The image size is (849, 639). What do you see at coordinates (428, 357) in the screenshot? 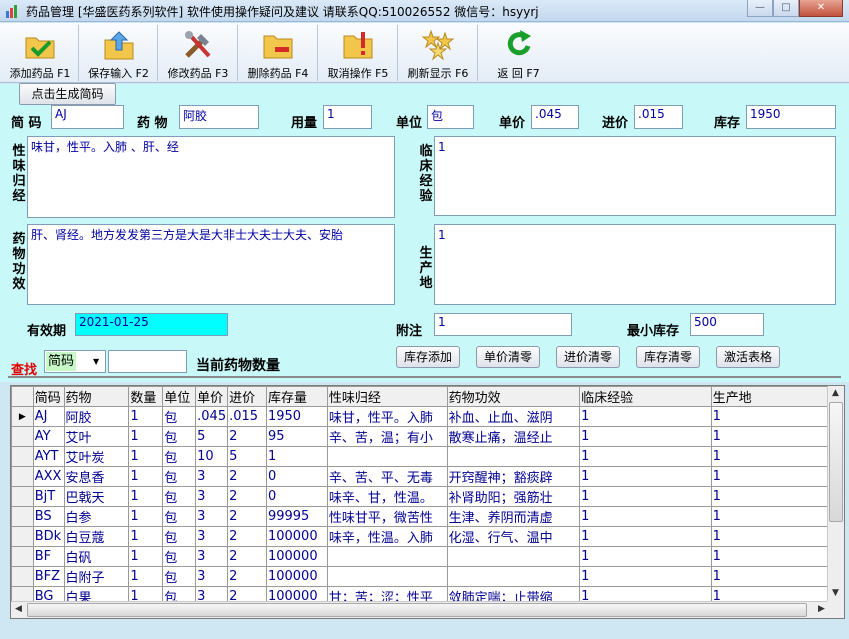
I see `stock-add-button: 库存添加` at bounding box center [428, 357].